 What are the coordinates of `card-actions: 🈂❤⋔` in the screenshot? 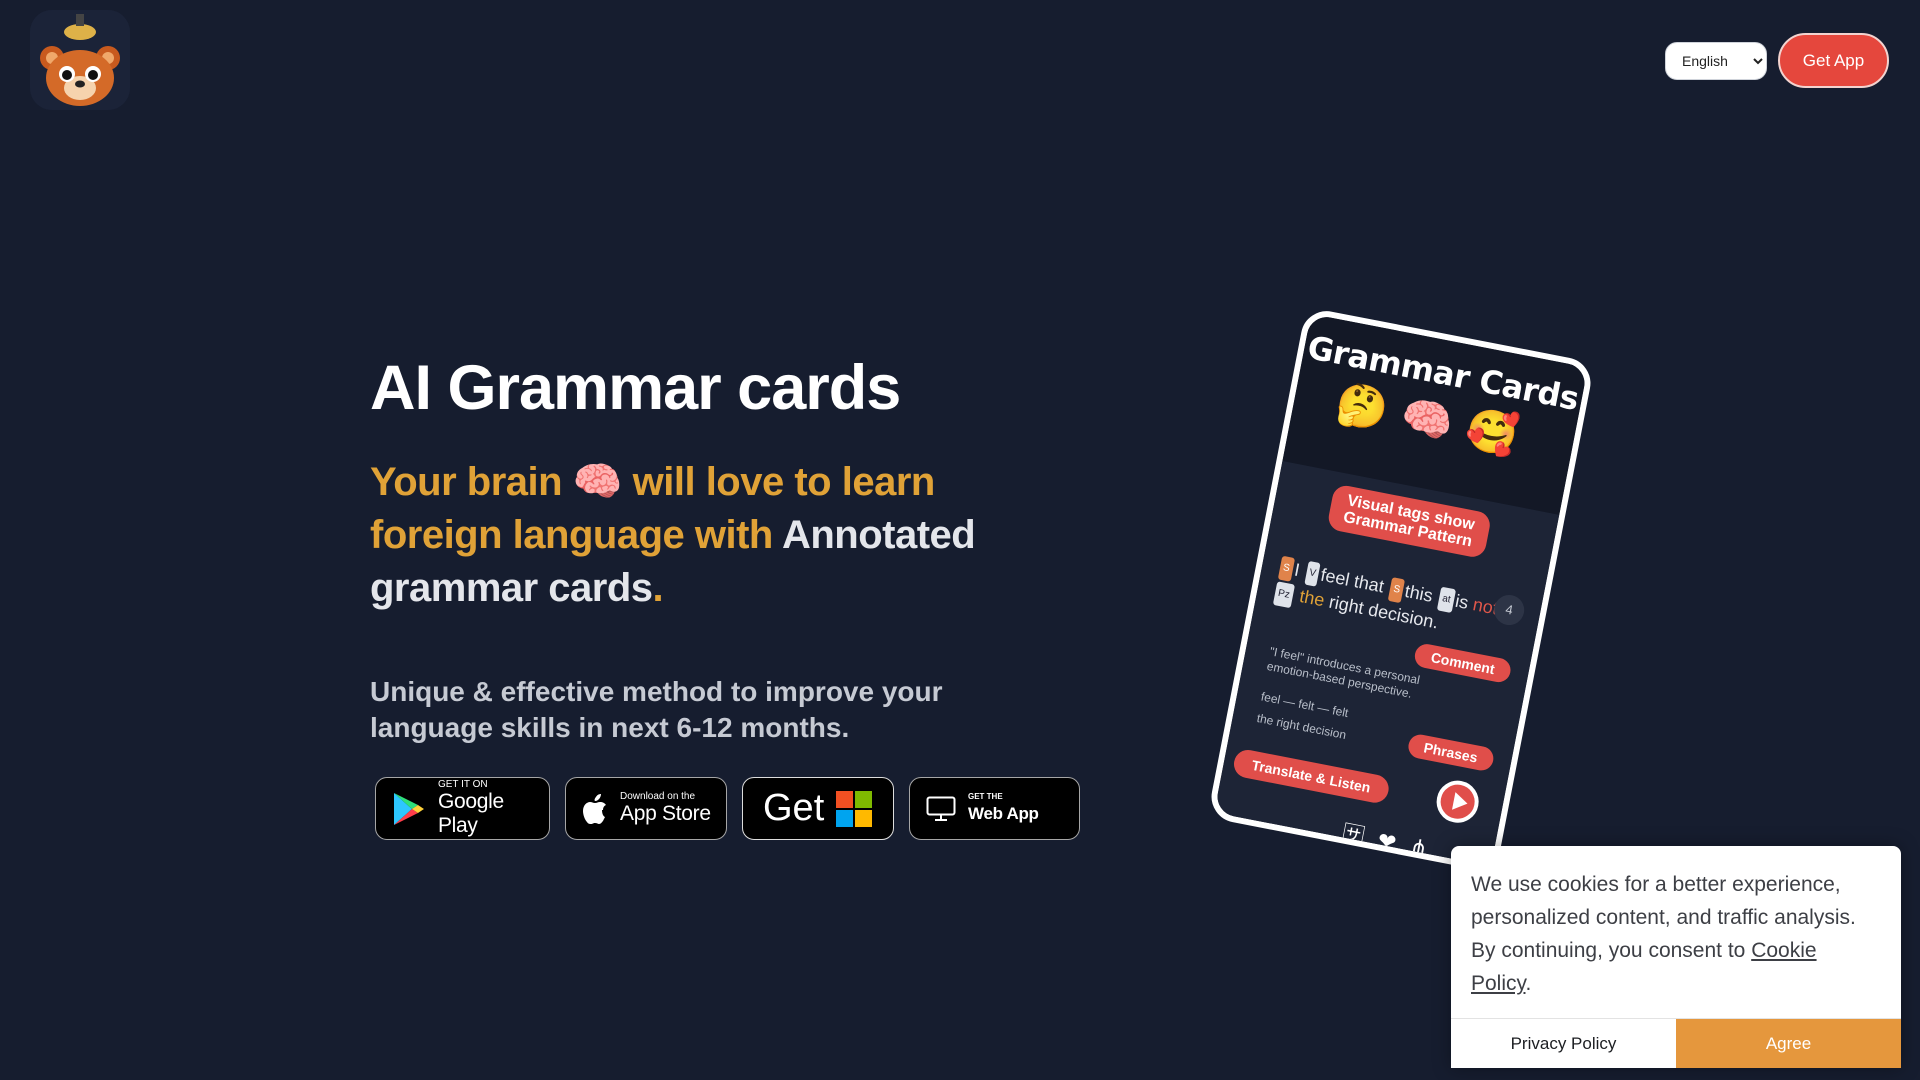 It's located at (1392, 841).